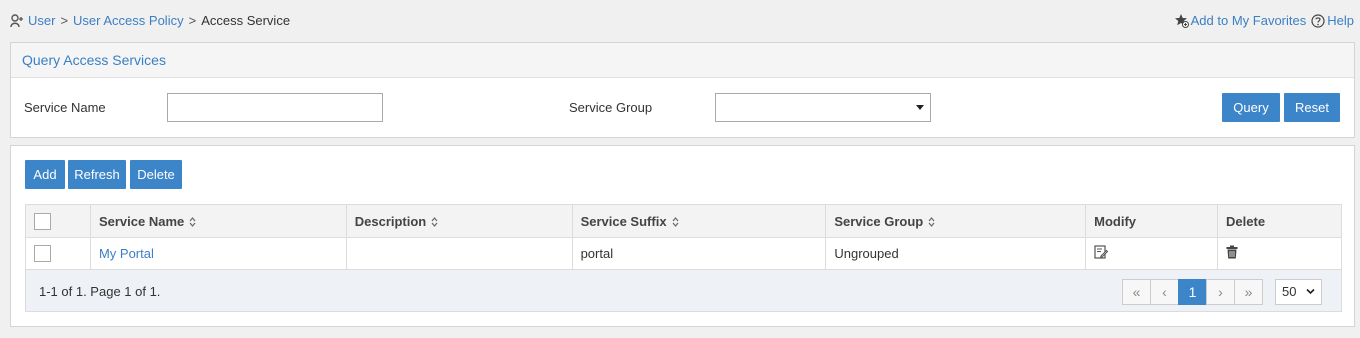 The image size is (1360, 338). I want to click on next-page-button: ›, so click(1220, 292).